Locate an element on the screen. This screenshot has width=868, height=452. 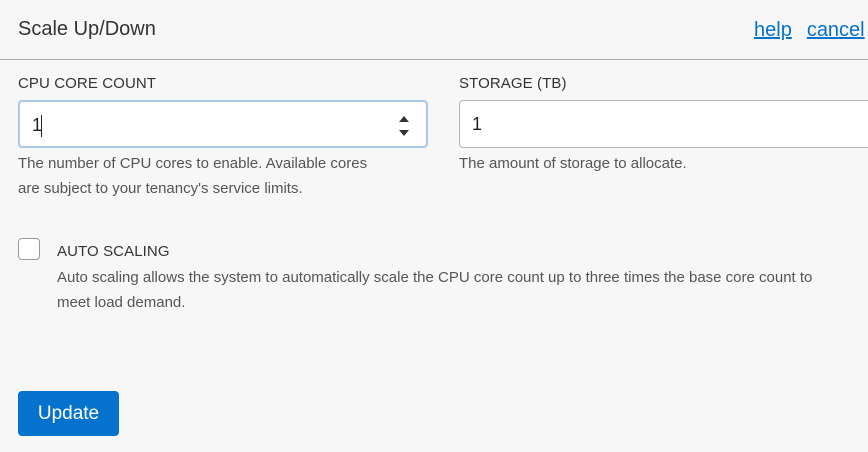
storage-value: 1 is located at coordinates (477, 124).